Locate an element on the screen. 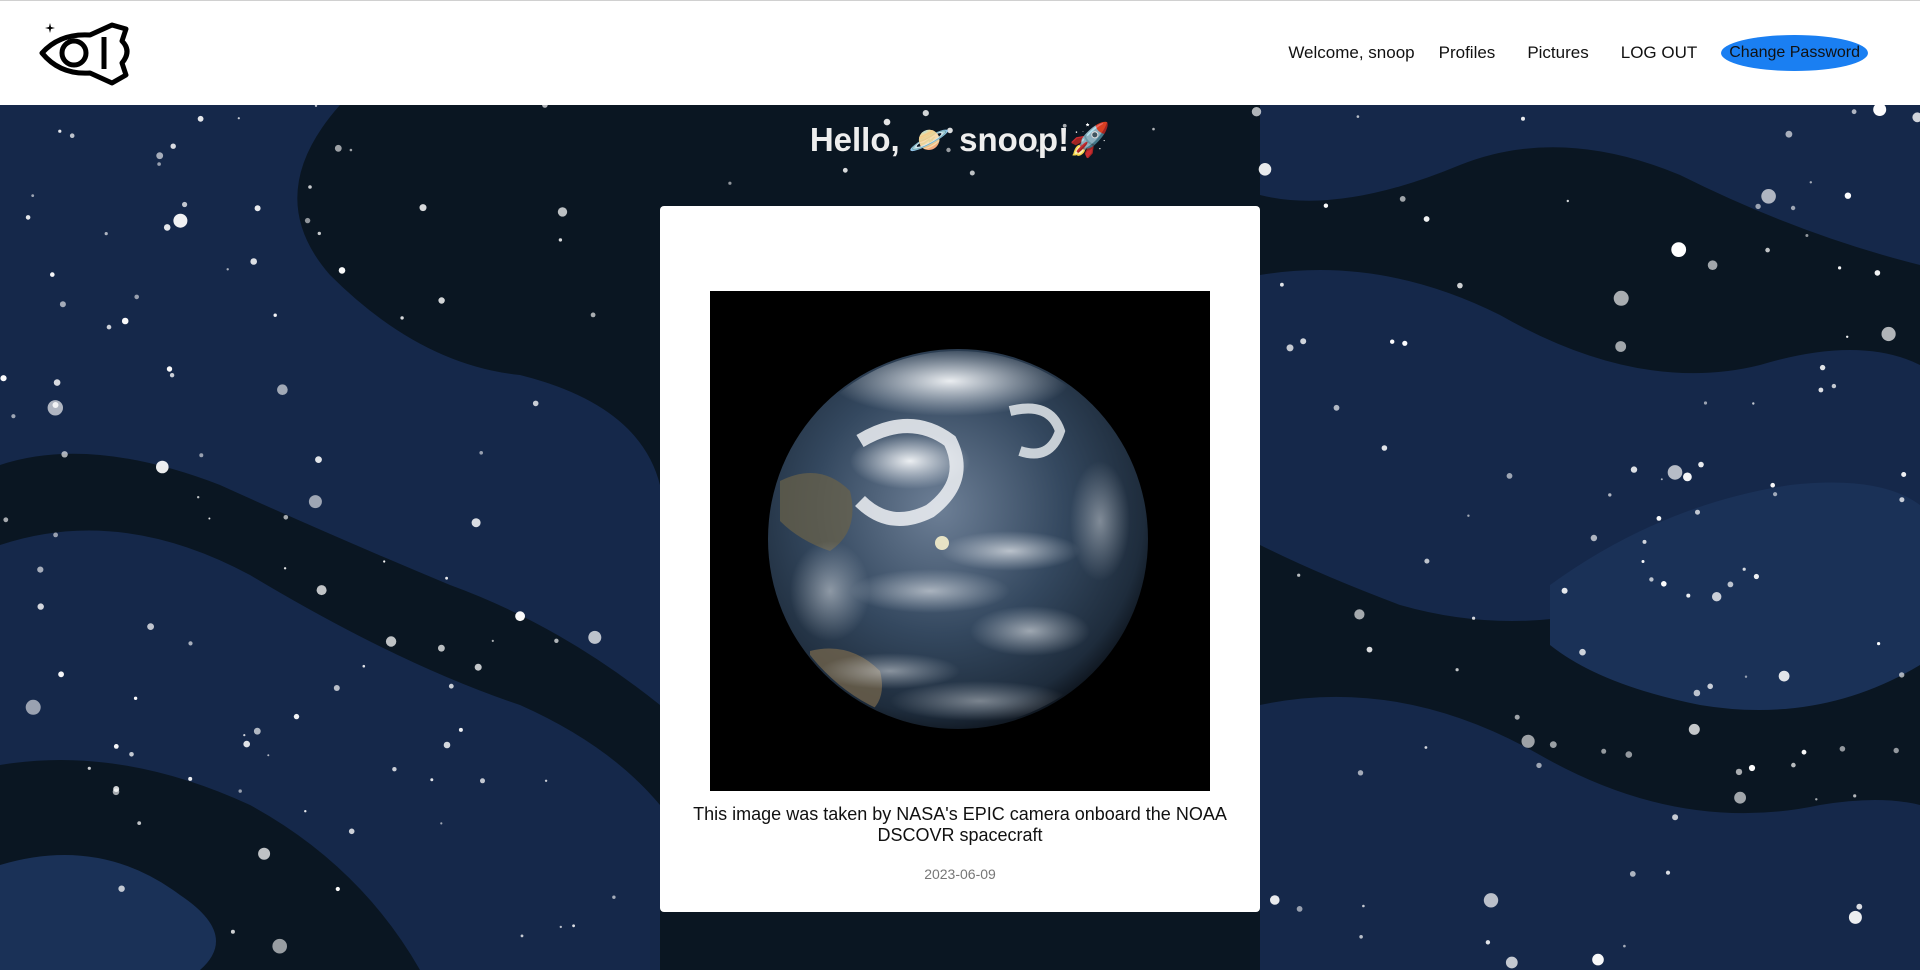  greeting-username: snoop! is located at coordinates (1014, 139).